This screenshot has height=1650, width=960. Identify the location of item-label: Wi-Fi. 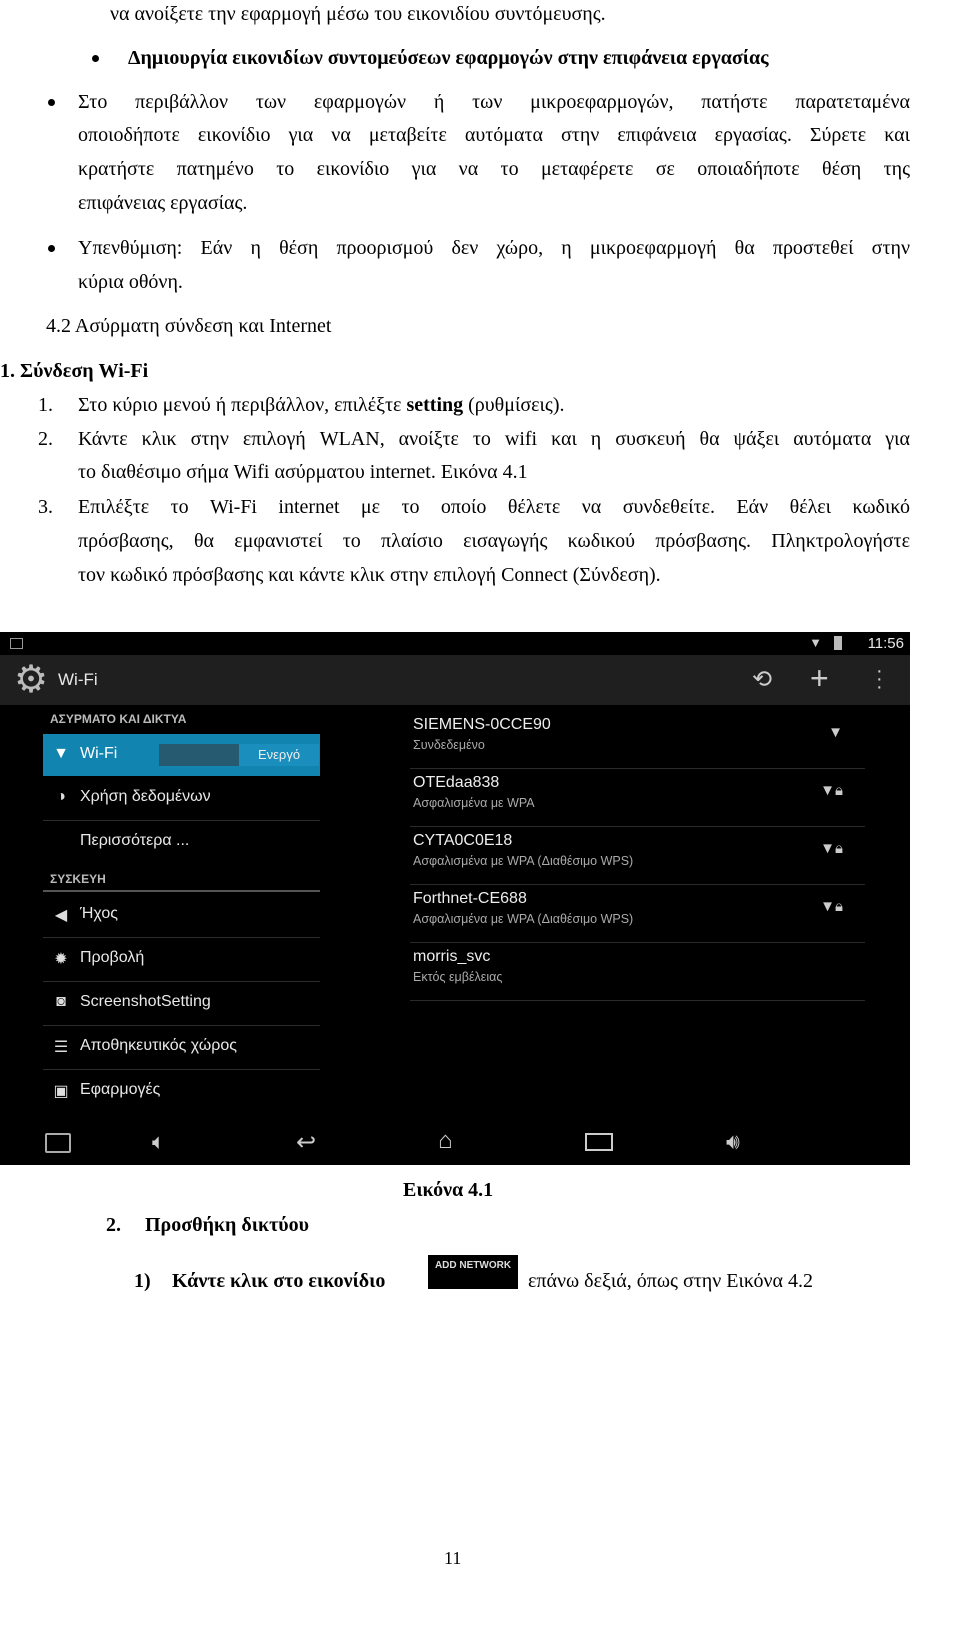
(99, 753).